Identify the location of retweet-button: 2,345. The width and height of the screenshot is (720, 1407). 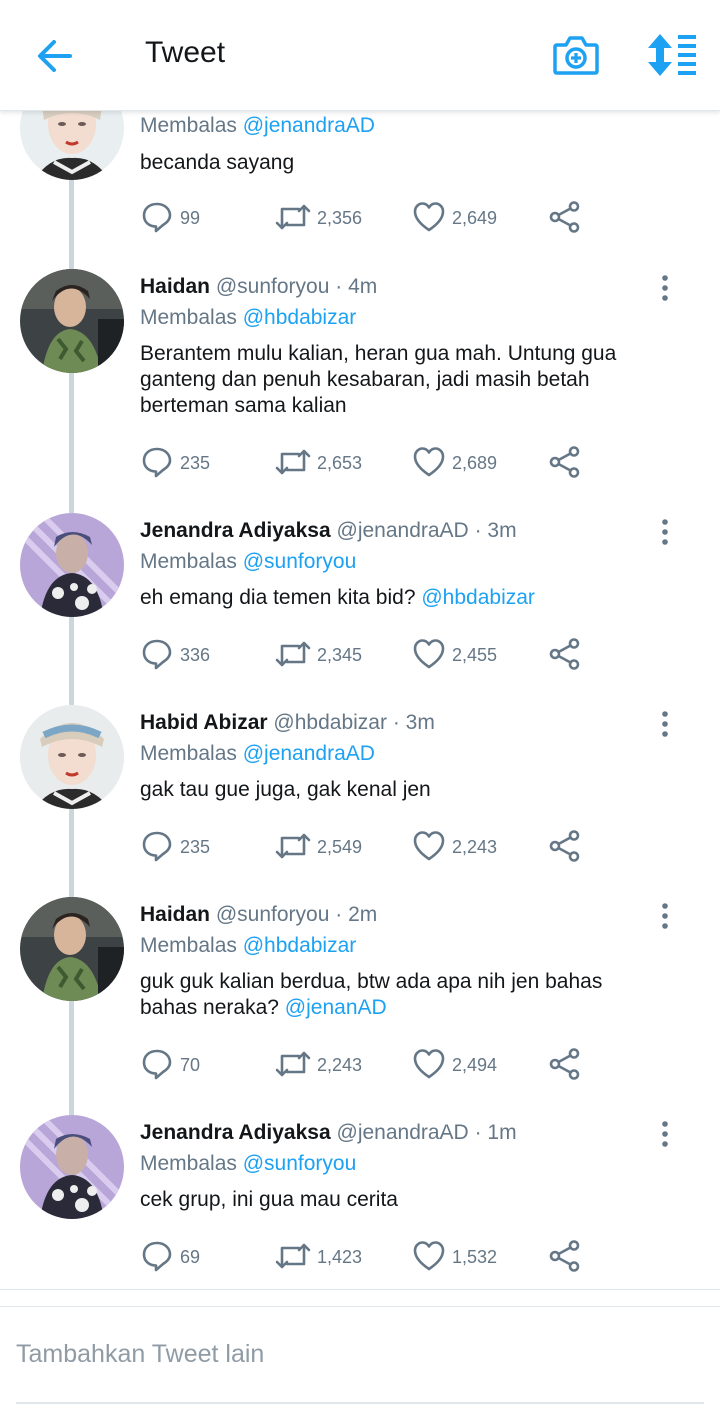
(335, 655).